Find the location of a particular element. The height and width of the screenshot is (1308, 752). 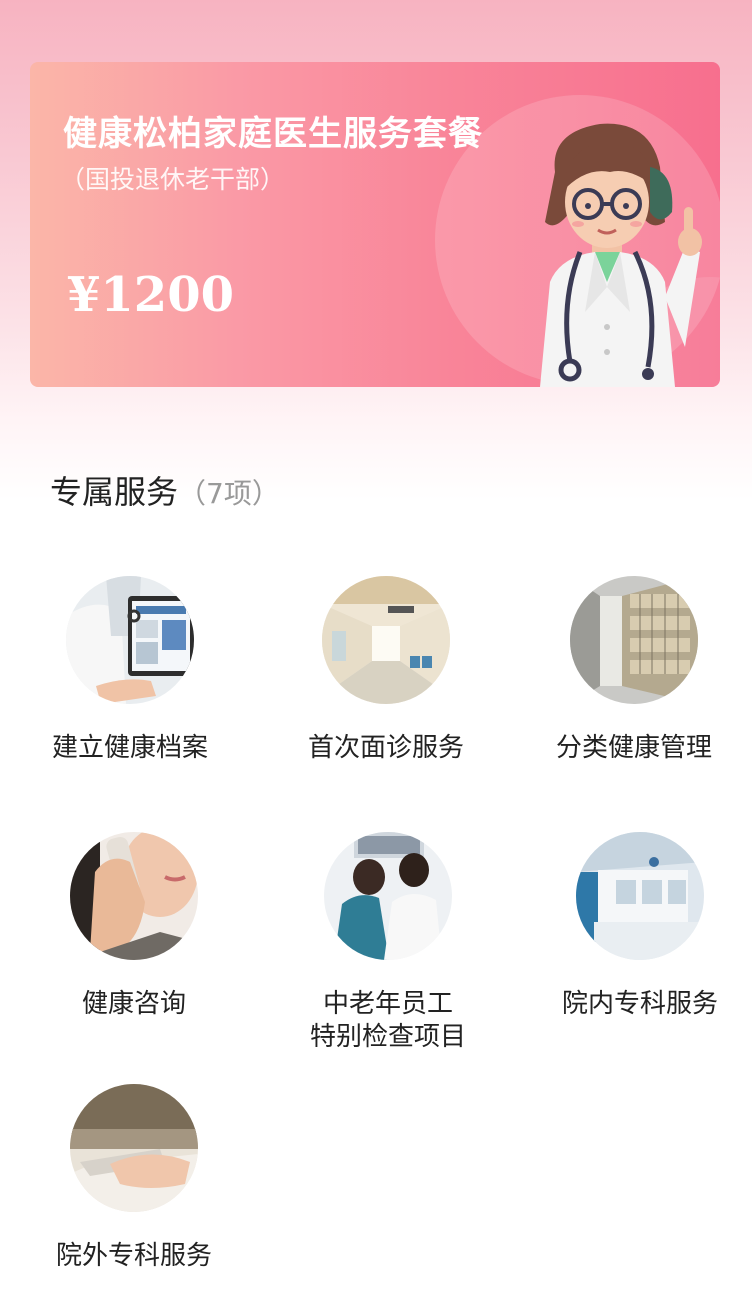

section-title: 专属服务 is located at coordinates (114, 492).